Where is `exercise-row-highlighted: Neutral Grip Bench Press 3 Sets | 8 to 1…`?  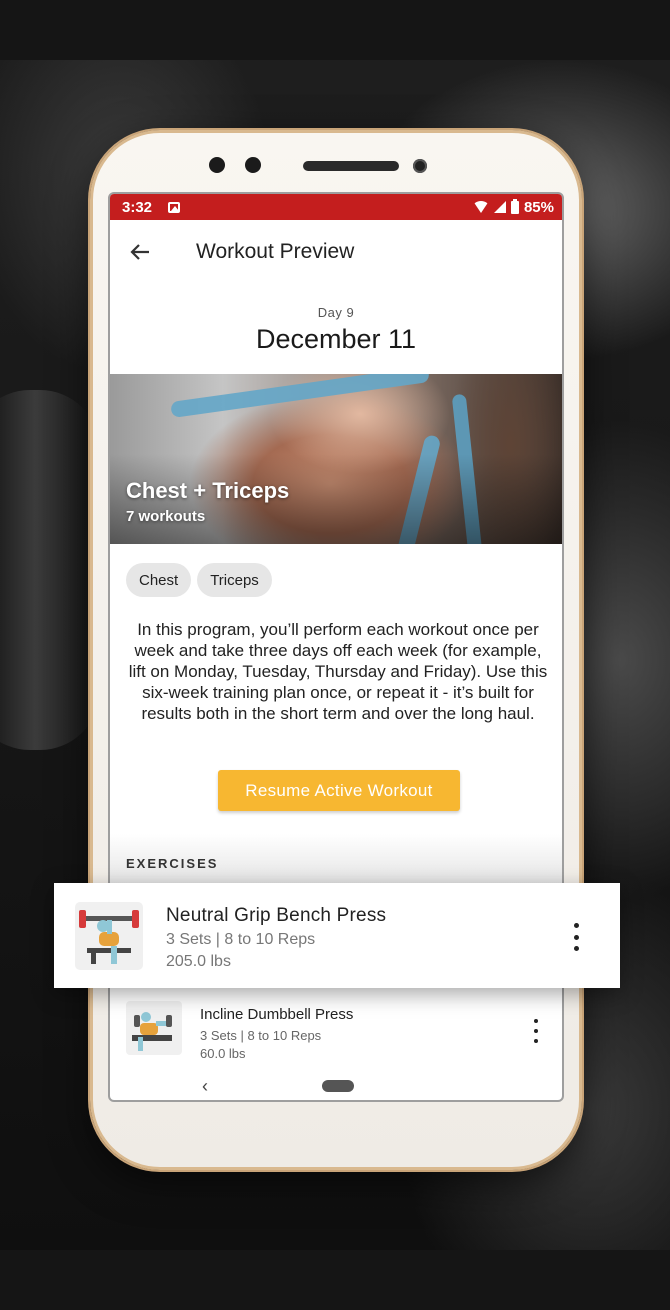
exercise-row-highlighted: Neutral Grip Bench Press 3 Sets | 8 to 1… is located at coordinates (337, 935).